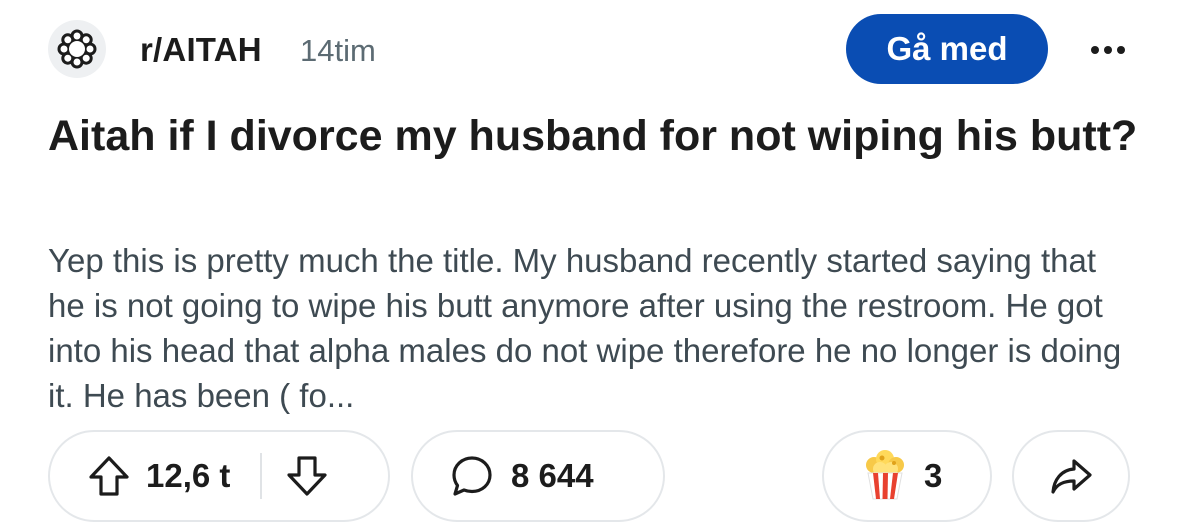 The image size is (1179, 532). I want to click on post-header: r/AITAH 14tim Gå med, so click(593, 49).